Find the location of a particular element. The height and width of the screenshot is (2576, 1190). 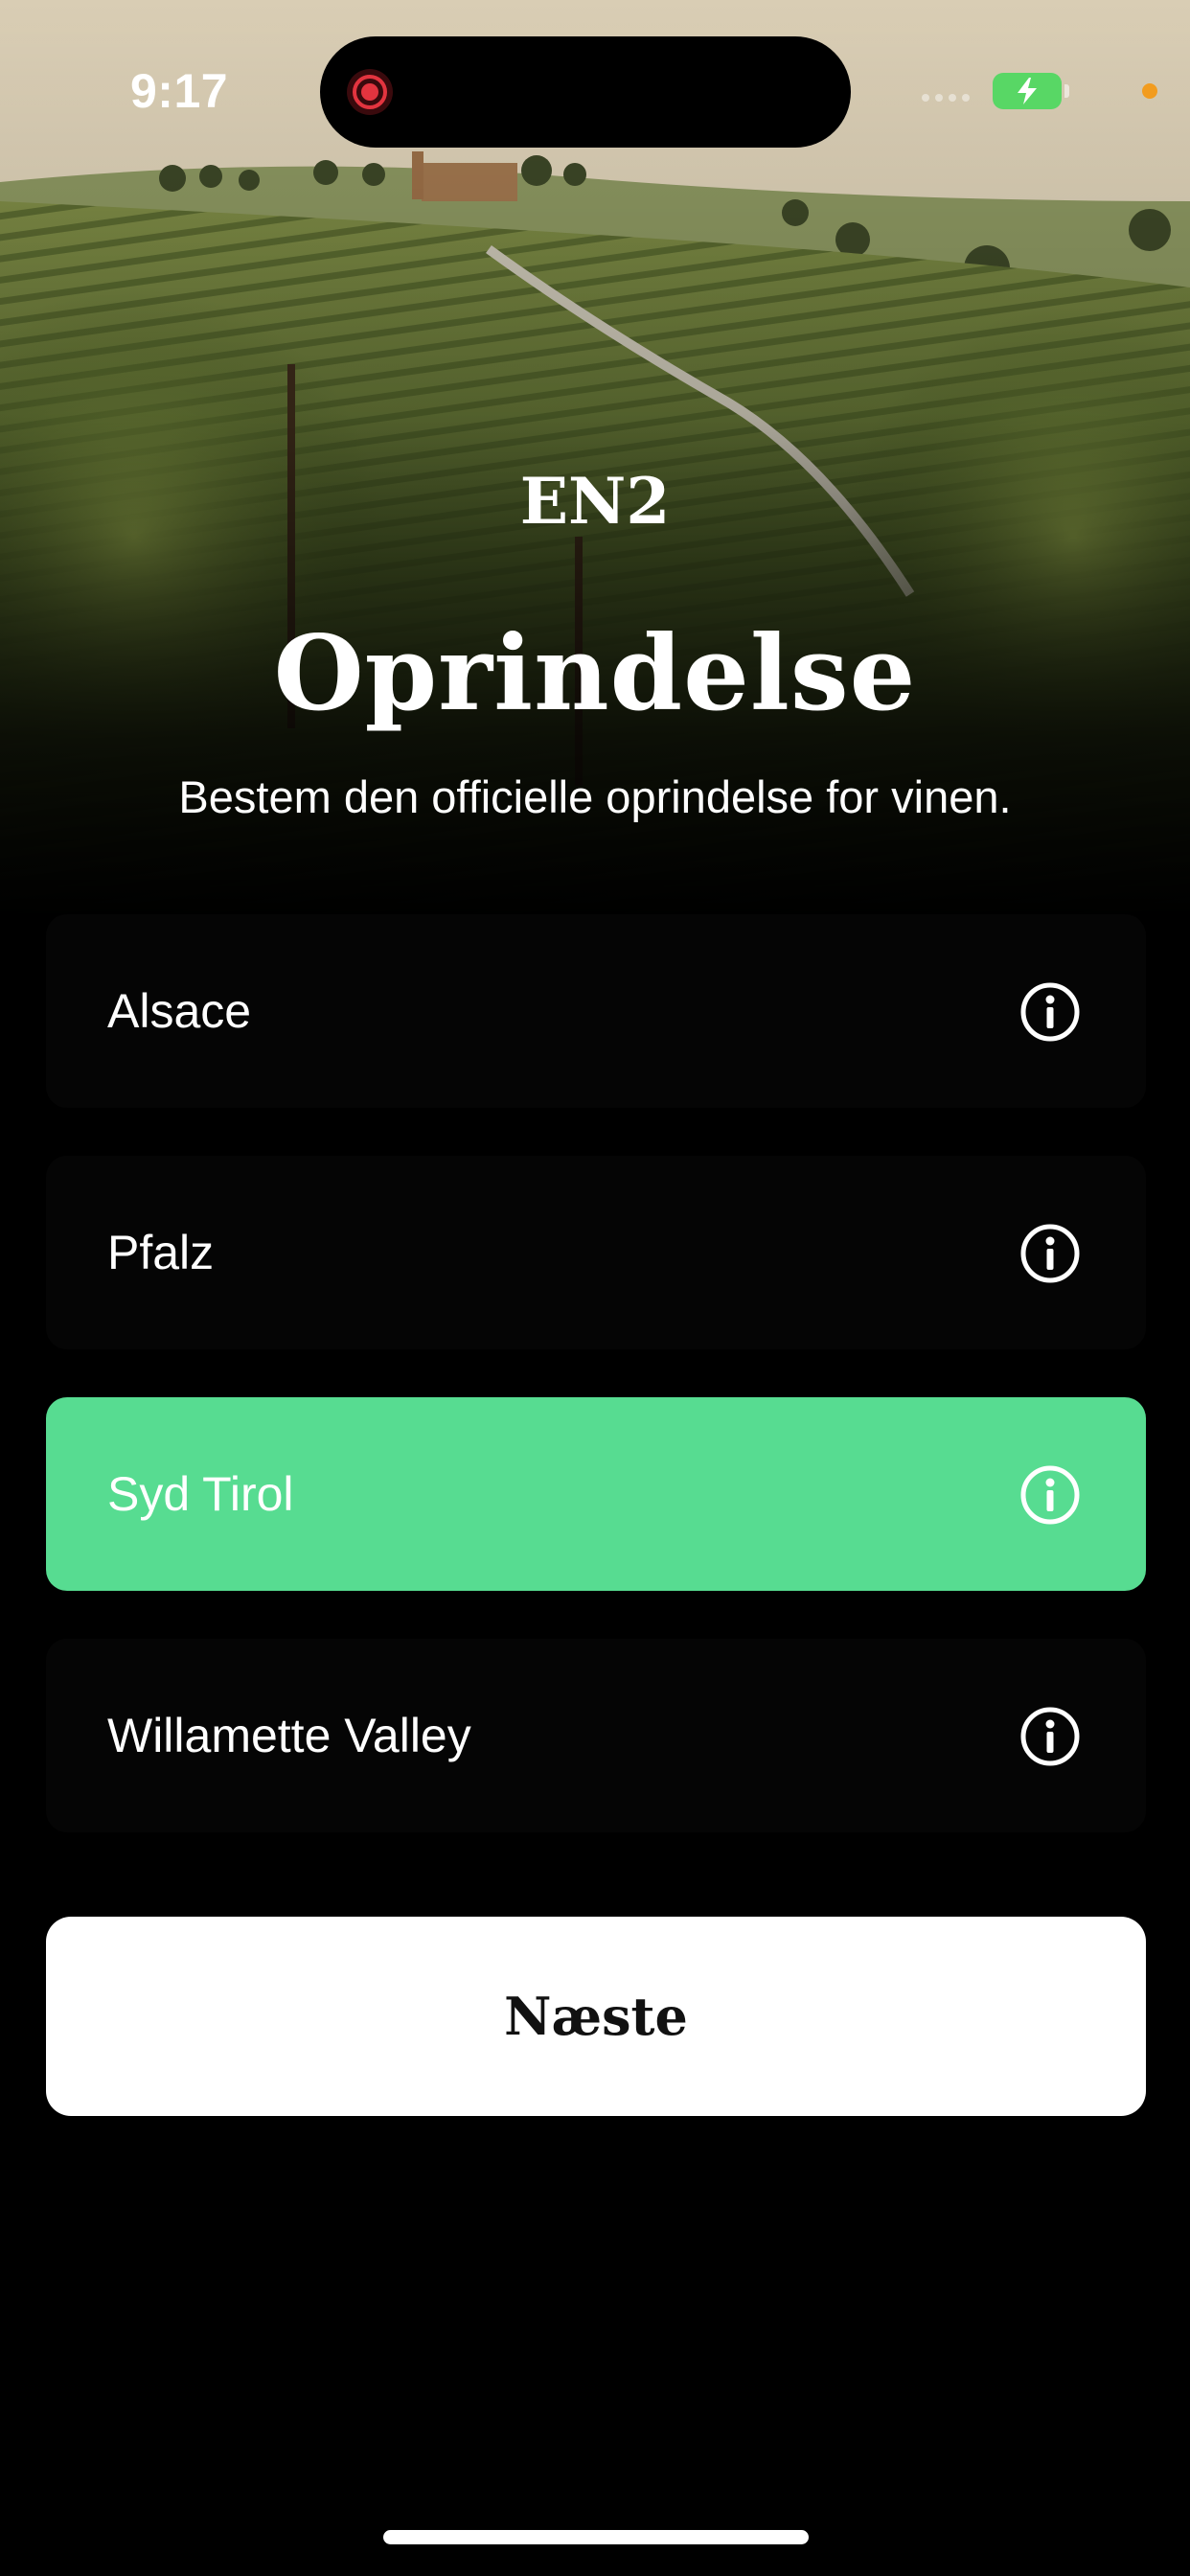

option-syd-tirol: Syd Tirol is located at coordinates (596, 1494).